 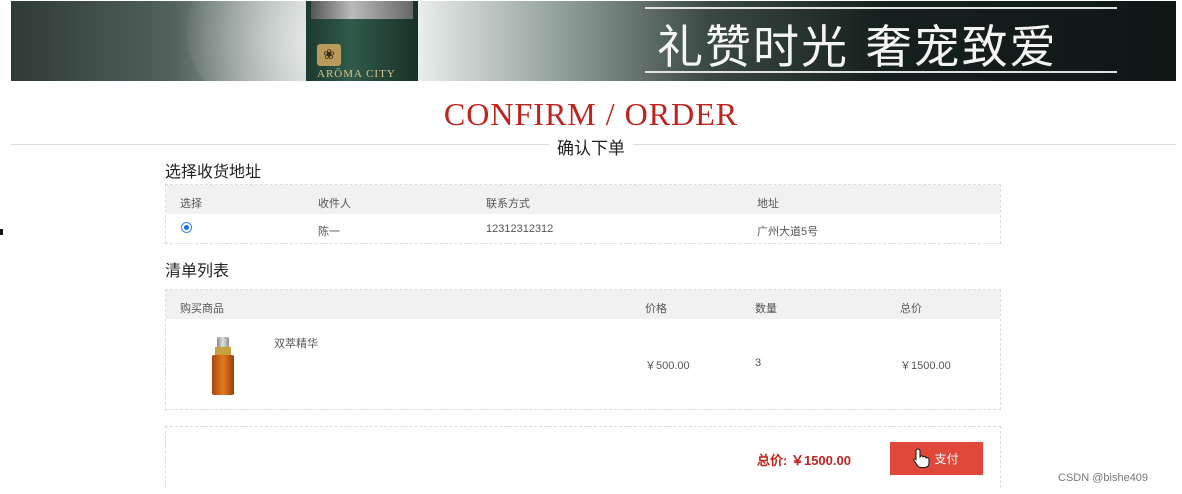 What do you see at coordinates (788, 232) in the screenshot?
I see `recipient-address: 广州大道5号` at bounding box center [788, 232].